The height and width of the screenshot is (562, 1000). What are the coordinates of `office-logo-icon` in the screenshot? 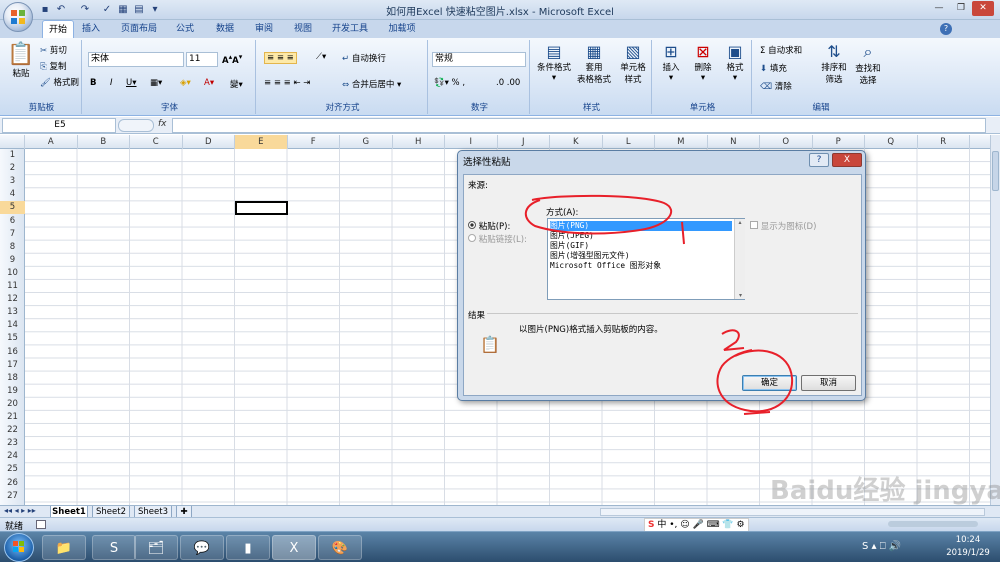 It's located at (18, 17).